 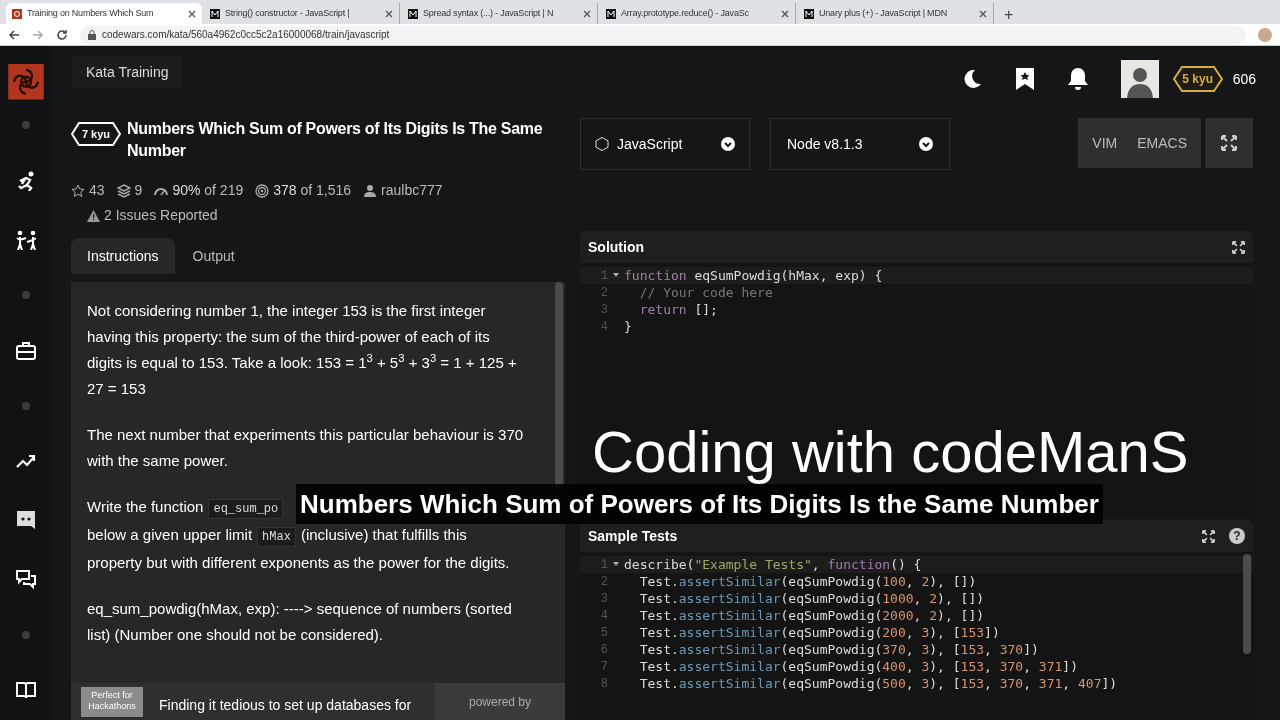 I want to click on address-bar: codewars.com/kata/560a4962c0cc5c2a16000068/train/javascript, so click(x=663, y=34).